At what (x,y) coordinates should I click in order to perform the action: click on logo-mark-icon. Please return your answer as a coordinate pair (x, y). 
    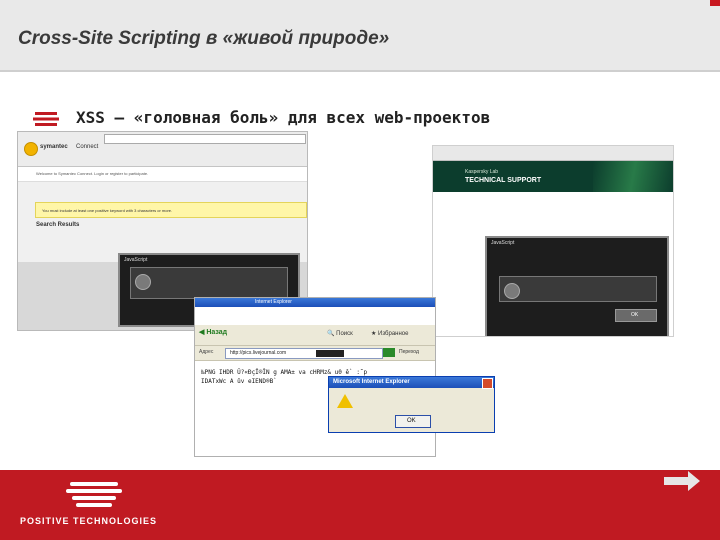
    Looking at the image, I should click on (96, 496).